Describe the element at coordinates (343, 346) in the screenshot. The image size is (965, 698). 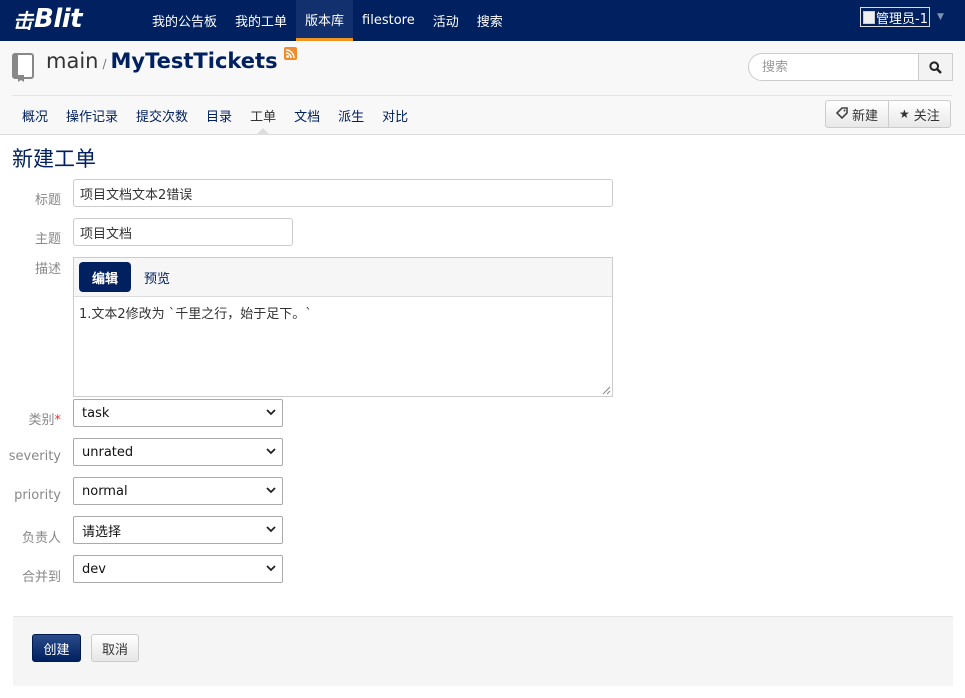
I see `description-textarea: 1.文本2修改为 `千里之行，始于足下。`` at that location.